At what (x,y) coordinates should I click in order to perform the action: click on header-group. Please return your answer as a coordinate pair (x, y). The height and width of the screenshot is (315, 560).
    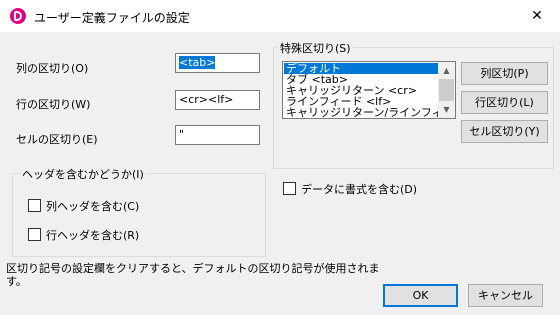
    Looking at the image, I should click on (139, 215).